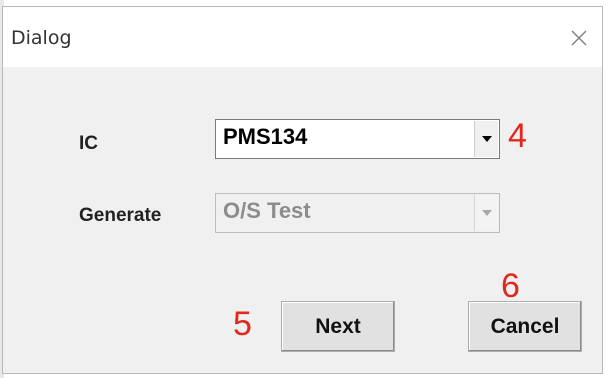 Image resolution: width=609 pixels, height=378 pixels. I want to click on next-button: Next, so click(338, 326).